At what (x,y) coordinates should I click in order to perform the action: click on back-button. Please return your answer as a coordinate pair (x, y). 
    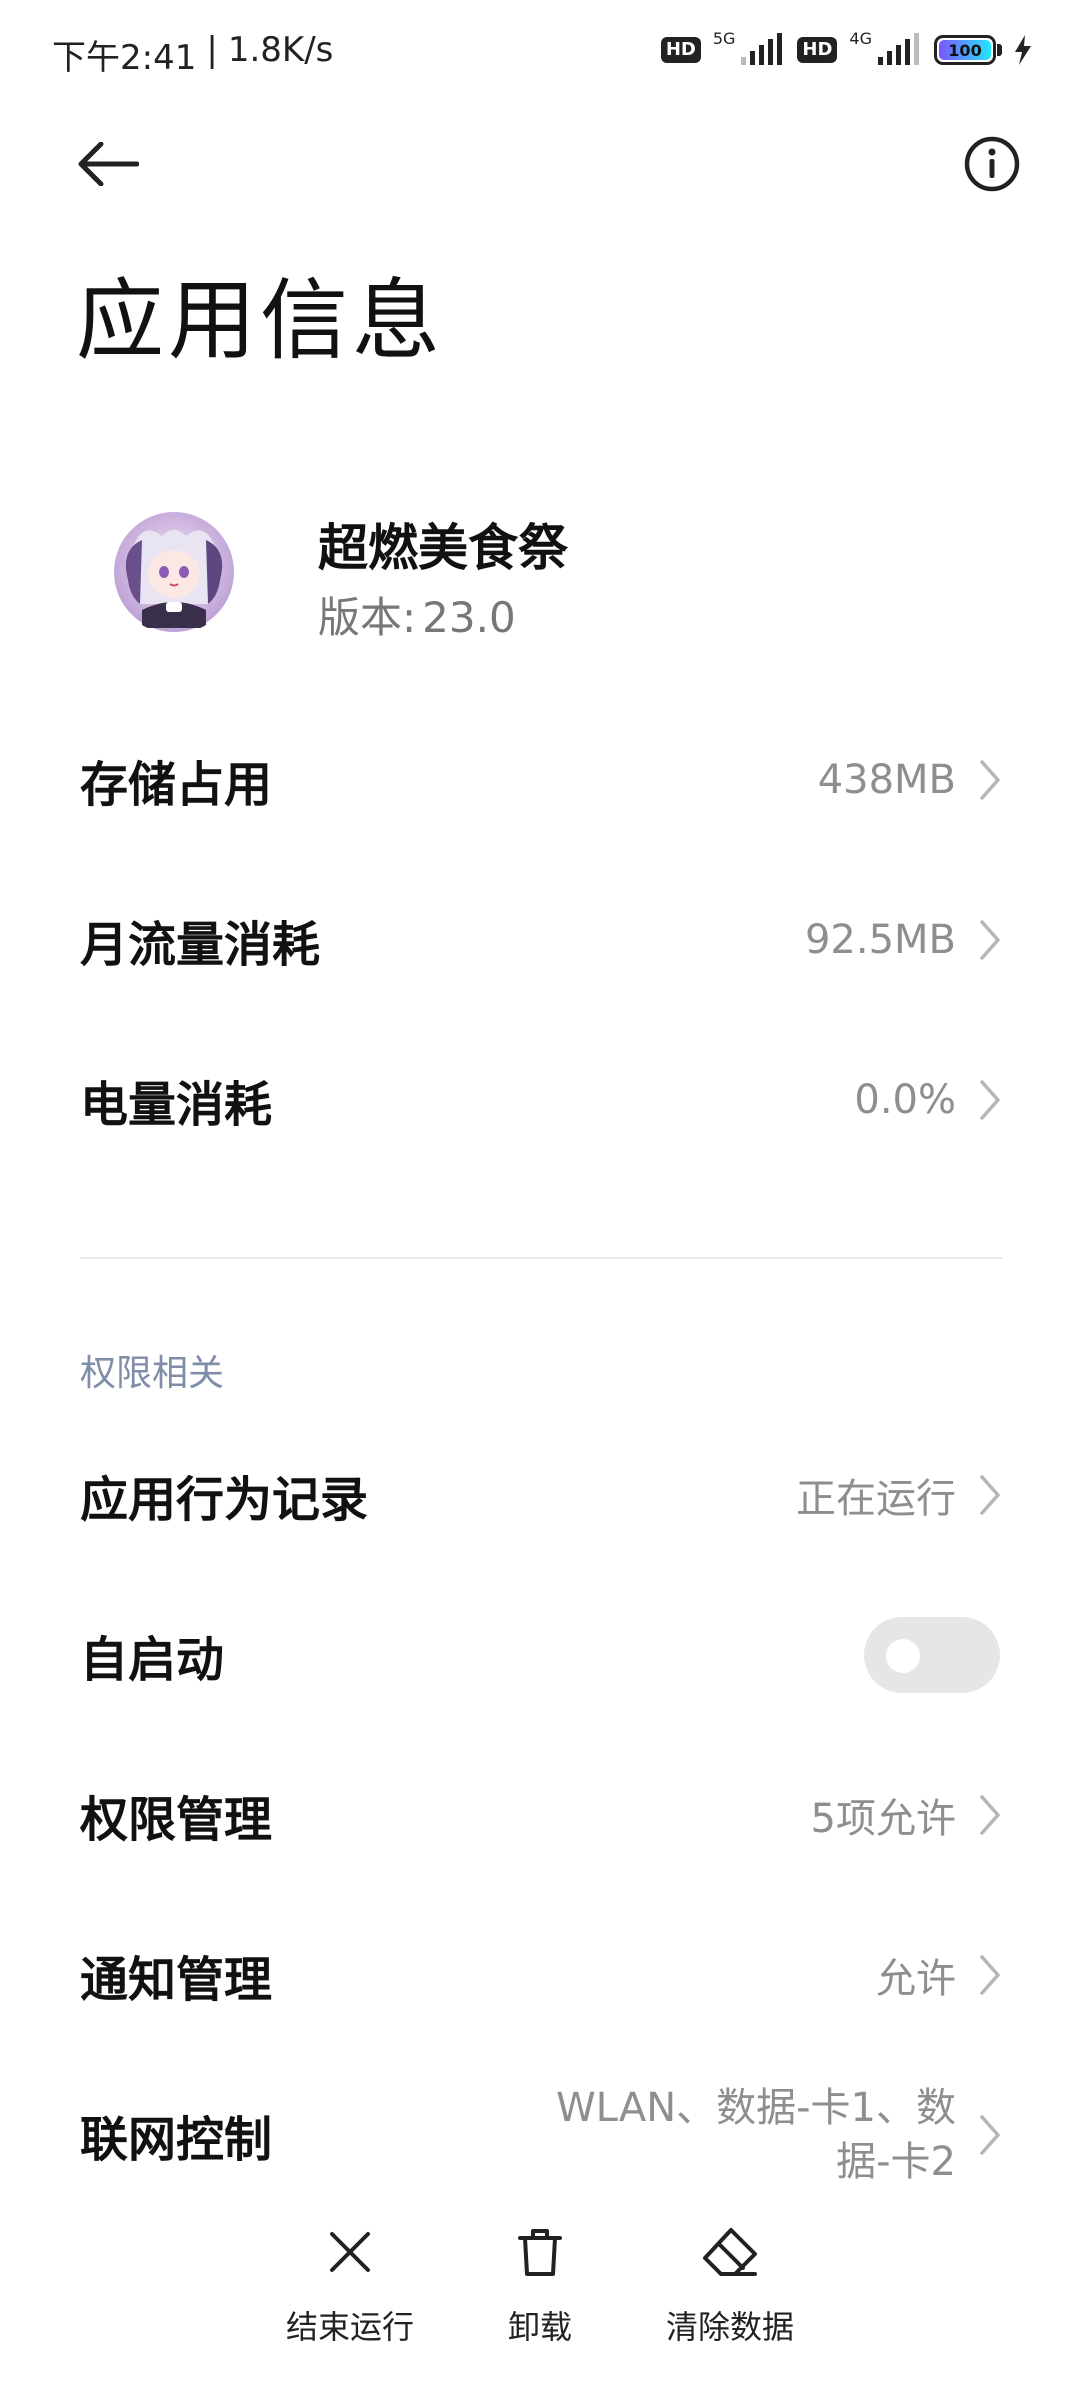
    Looking at the image, I should click on (108, 164).